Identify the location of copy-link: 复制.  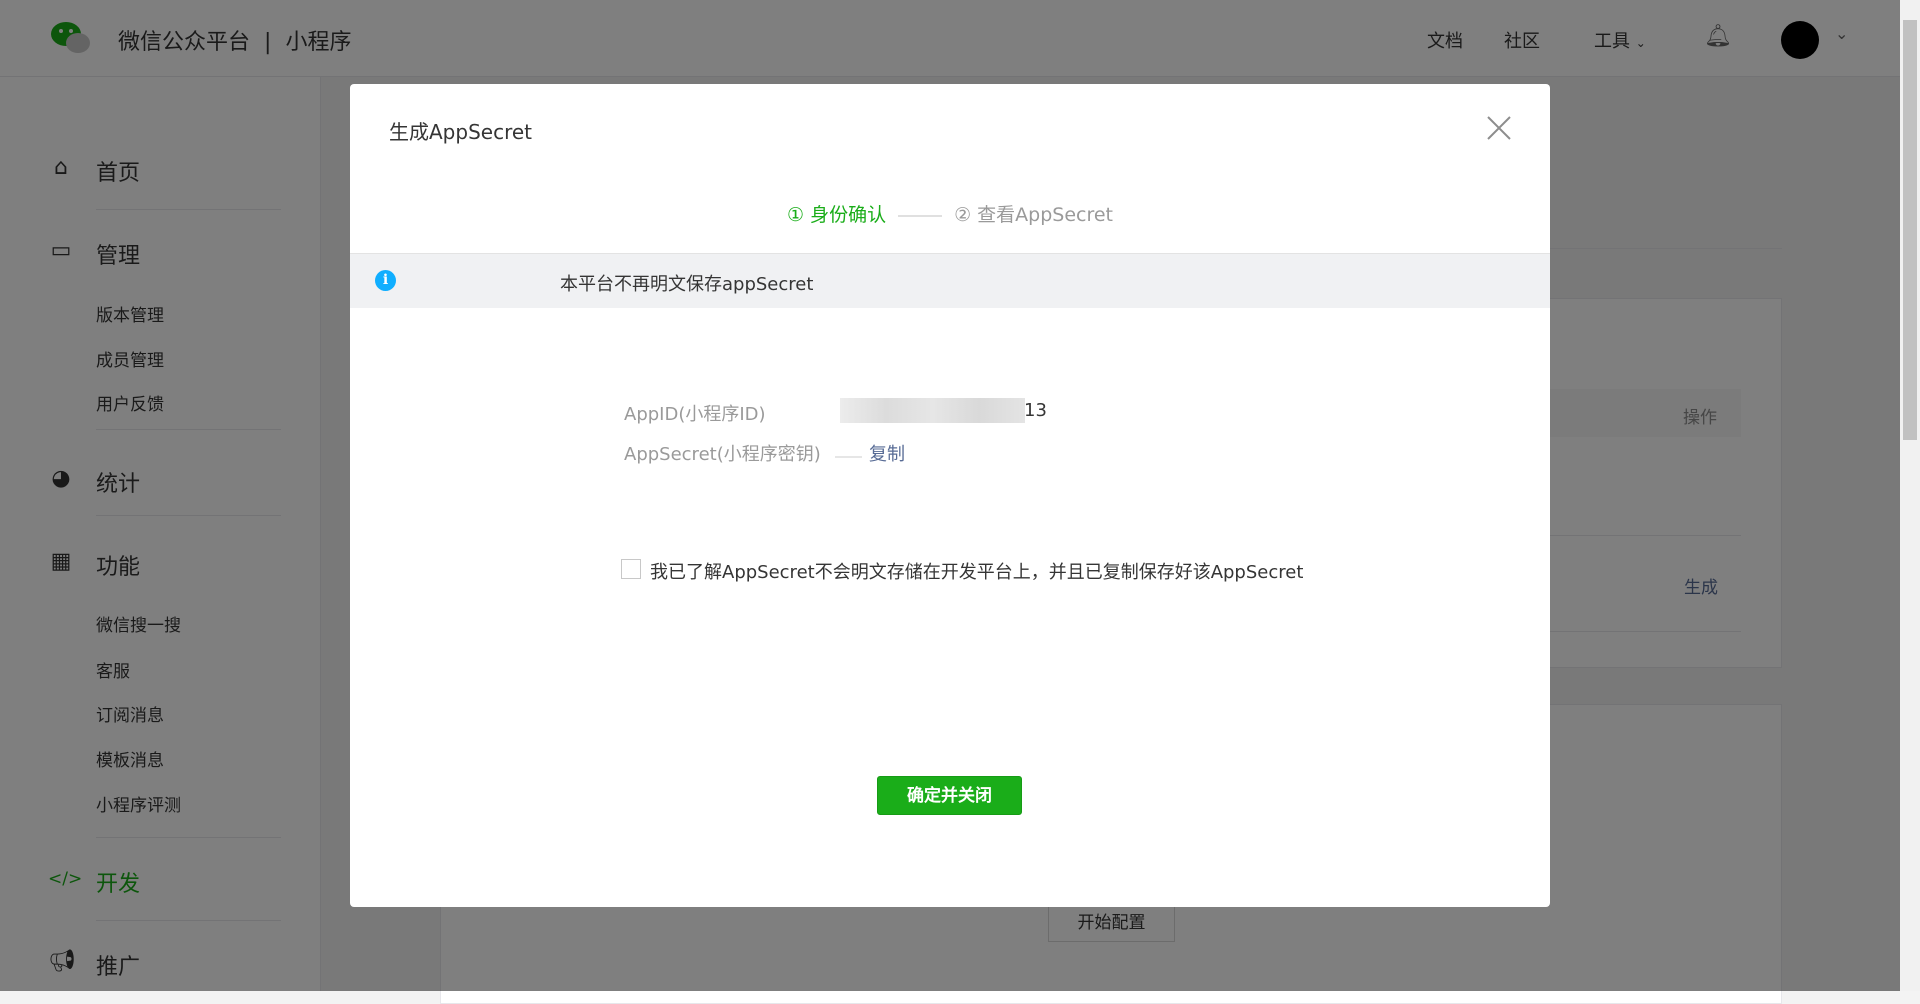
(887, 453).